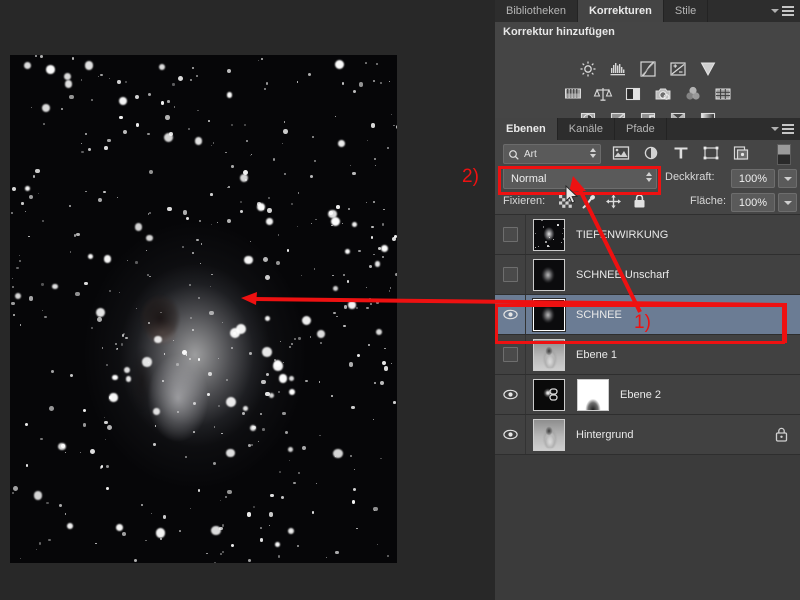 Image resolution: width=800 pixels, height=600 pixels. Describe the element at coordinates (651, 153) in the screenshot. I see `filter-adjustment-layers-icon` at that location.